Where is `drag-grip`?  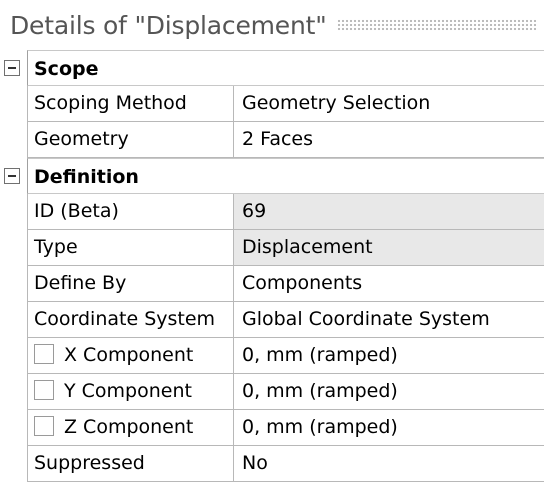 drag-grip is located at coordinates (437, 25).